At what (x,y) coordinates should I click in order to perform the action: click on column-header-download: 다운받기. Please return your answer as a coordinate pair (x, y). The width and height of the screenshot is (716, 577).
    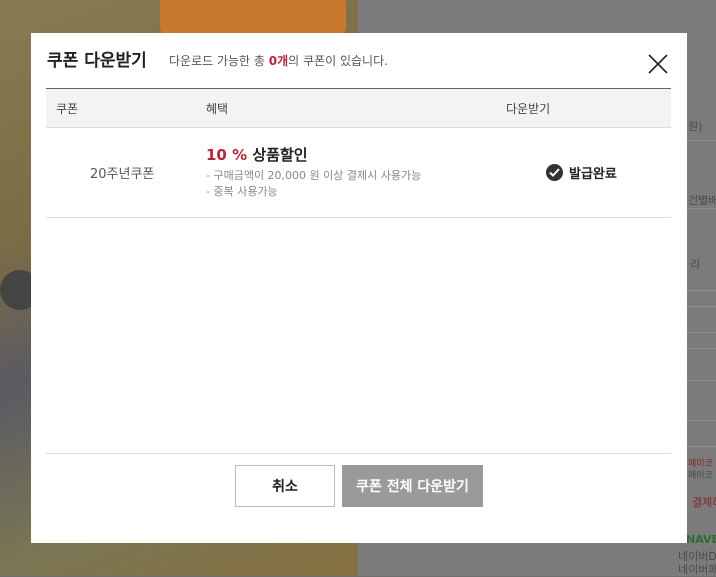
    Looking at the image, I should click on (528, 109).